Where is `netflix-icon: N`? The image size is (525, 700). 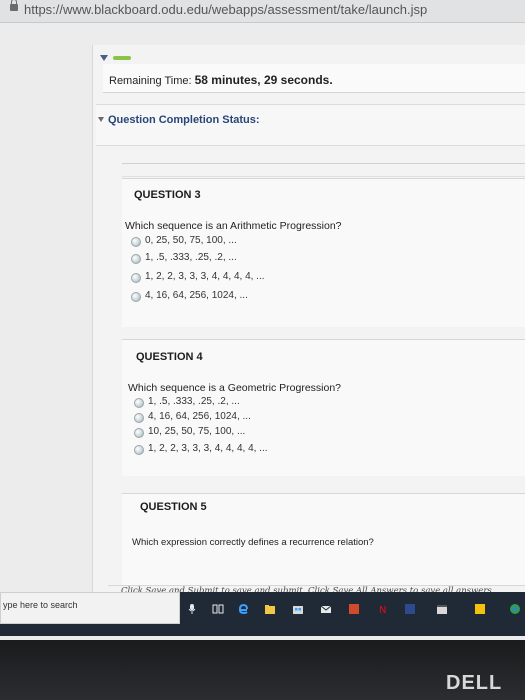 netflix-icon: N is located at coordinates (382, 609).